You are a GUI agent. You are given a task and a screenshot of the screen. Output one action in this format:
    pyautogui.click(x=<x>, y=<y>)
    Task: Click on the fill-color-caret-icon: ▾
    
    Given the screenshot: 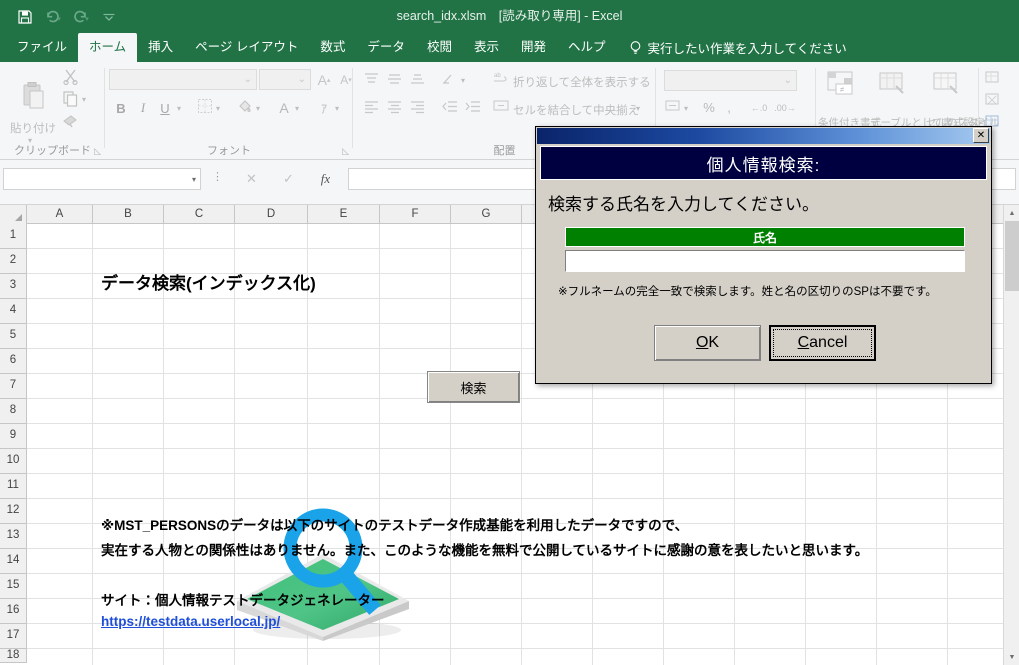 What is the action you would take?
    pyautogui.click(x=258, y=108)
    